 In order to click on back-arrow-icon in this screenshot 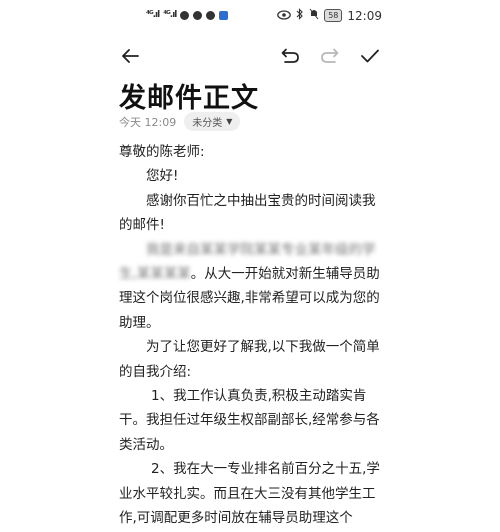, I will do `click(130, 56)`.